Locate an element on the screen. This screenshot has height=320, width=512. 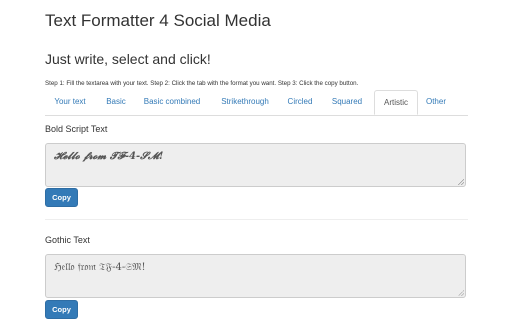
copy-bold-script-button: Copy is located at coordinates (61, 197).